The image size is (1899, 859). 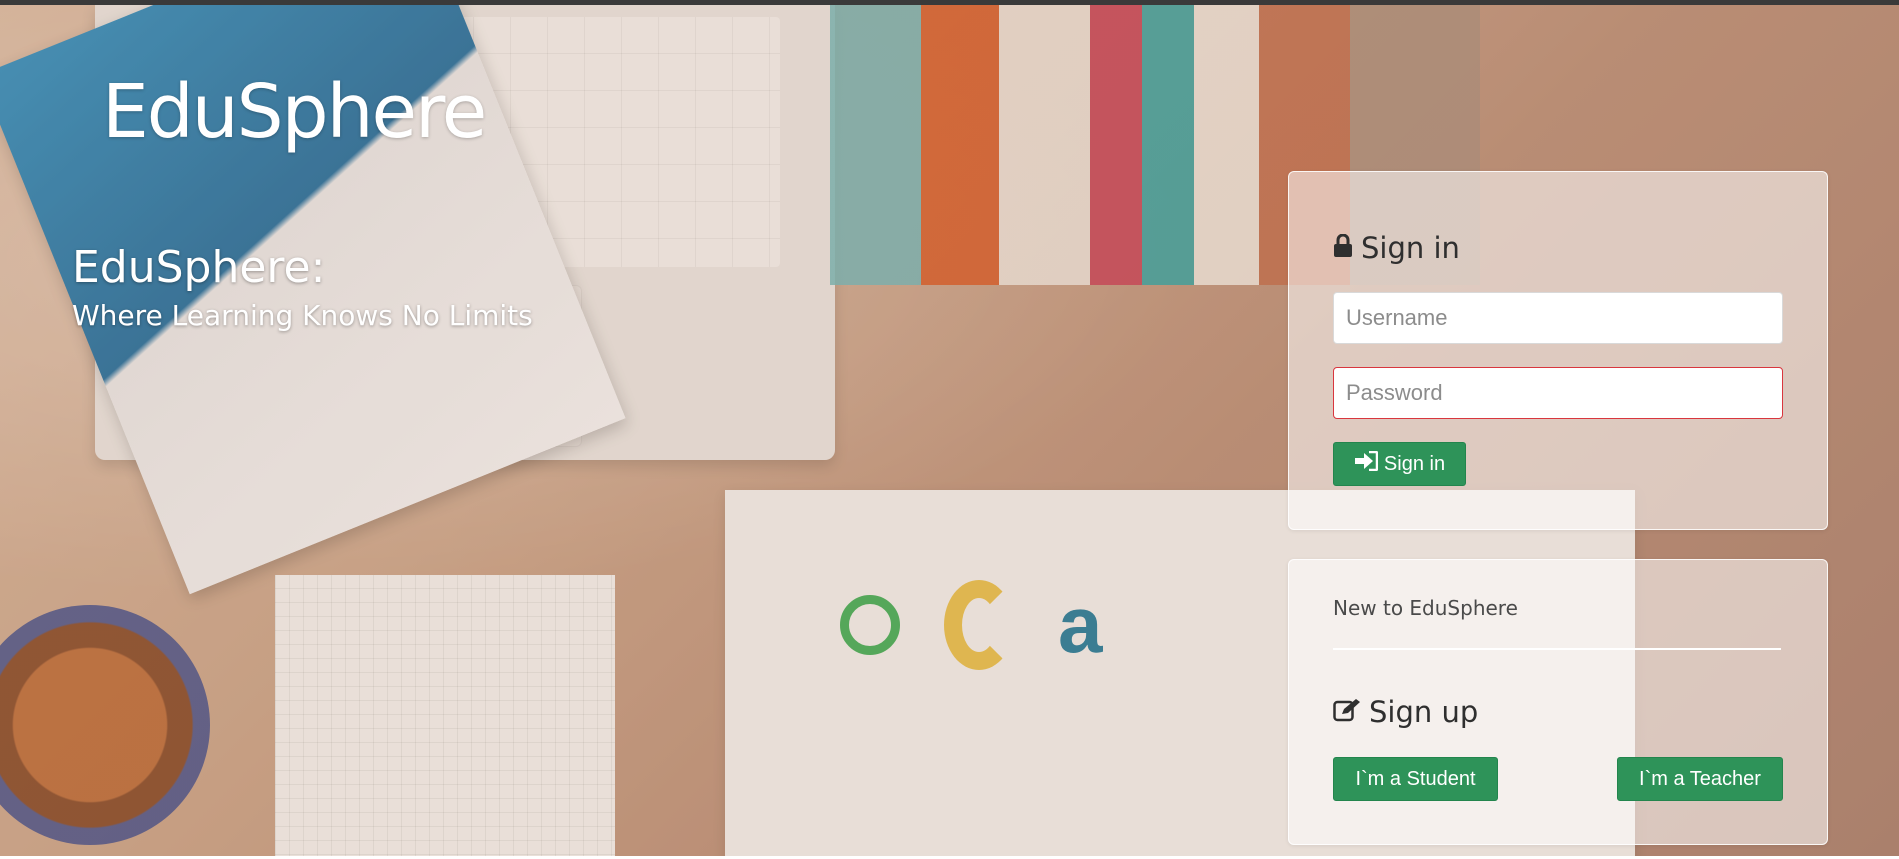 I want to click on teacher-signup-button: I`m a Teacher, so click(x=1700, y=779).